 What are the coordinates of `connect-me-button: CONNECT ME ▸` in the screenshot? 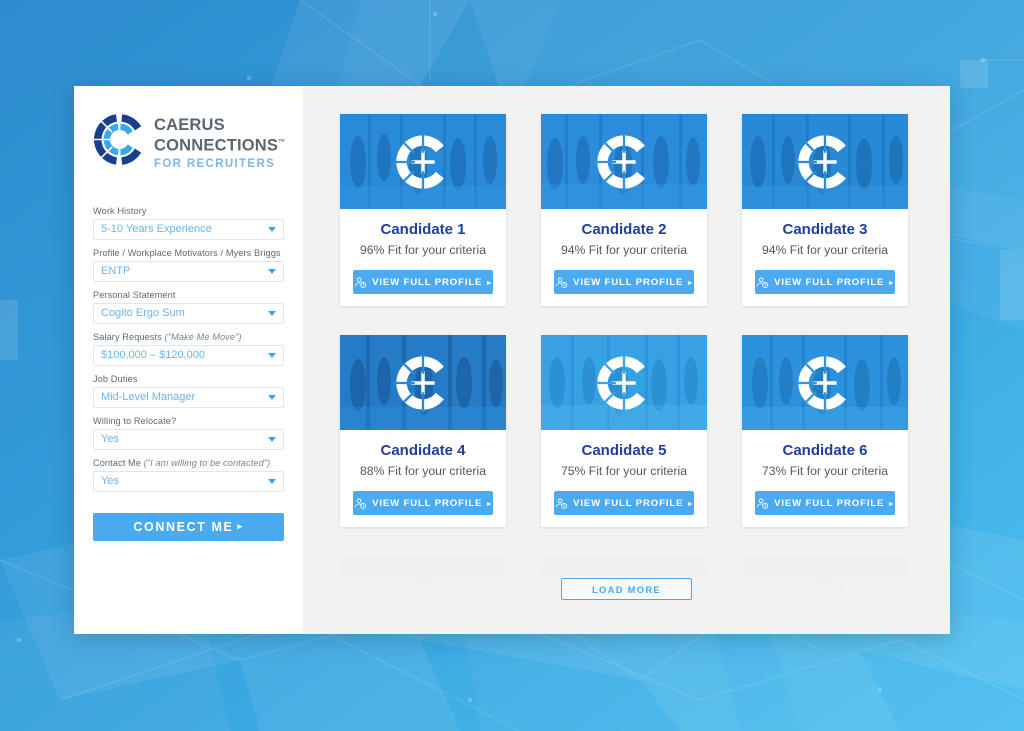 It's located at (188, 526).